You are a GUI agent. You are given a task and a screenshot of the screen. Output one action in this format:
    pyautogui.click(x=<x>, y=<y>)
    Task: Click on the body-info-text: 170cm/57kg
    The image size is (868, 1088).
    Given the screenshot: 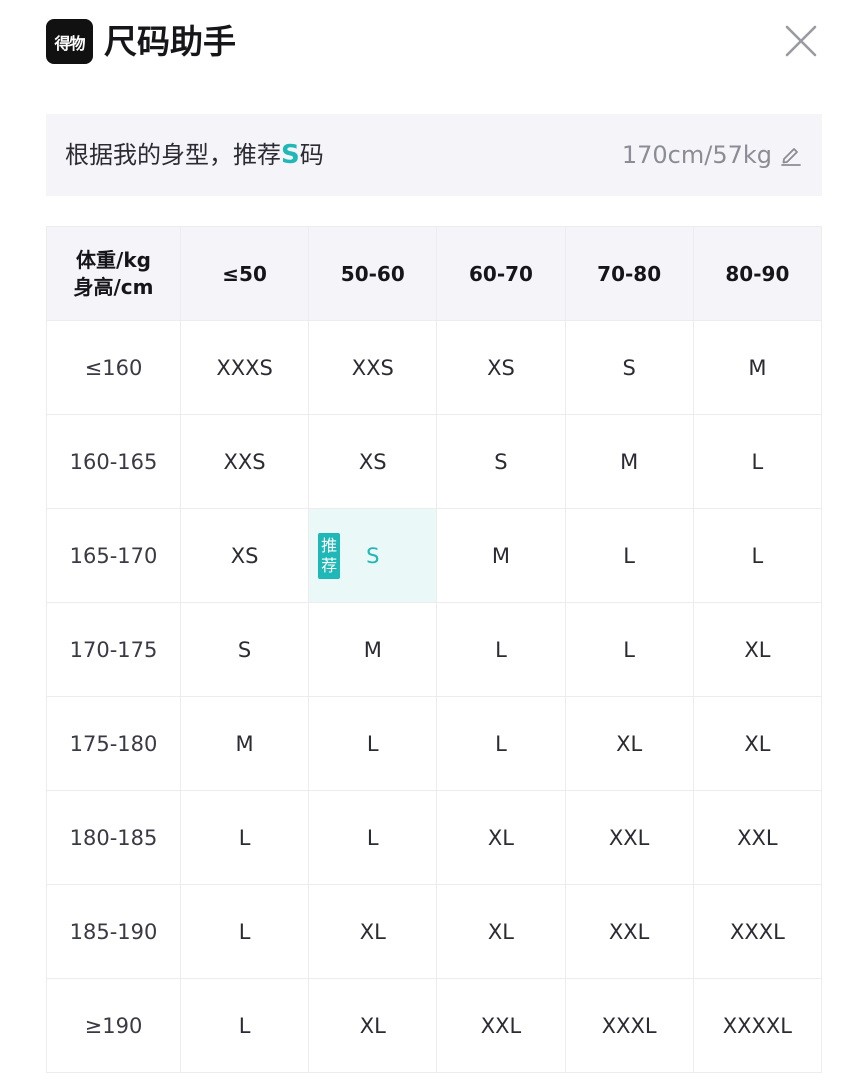 What is the action you would take?
    pyautogui.click(x=696, y=155)
    